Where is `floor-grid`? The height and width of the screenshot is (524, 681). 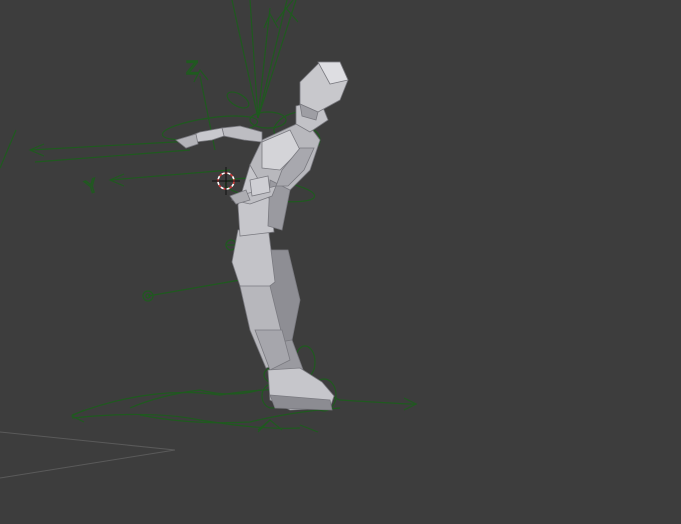 floor-grid is located at coordinates (88, 455).